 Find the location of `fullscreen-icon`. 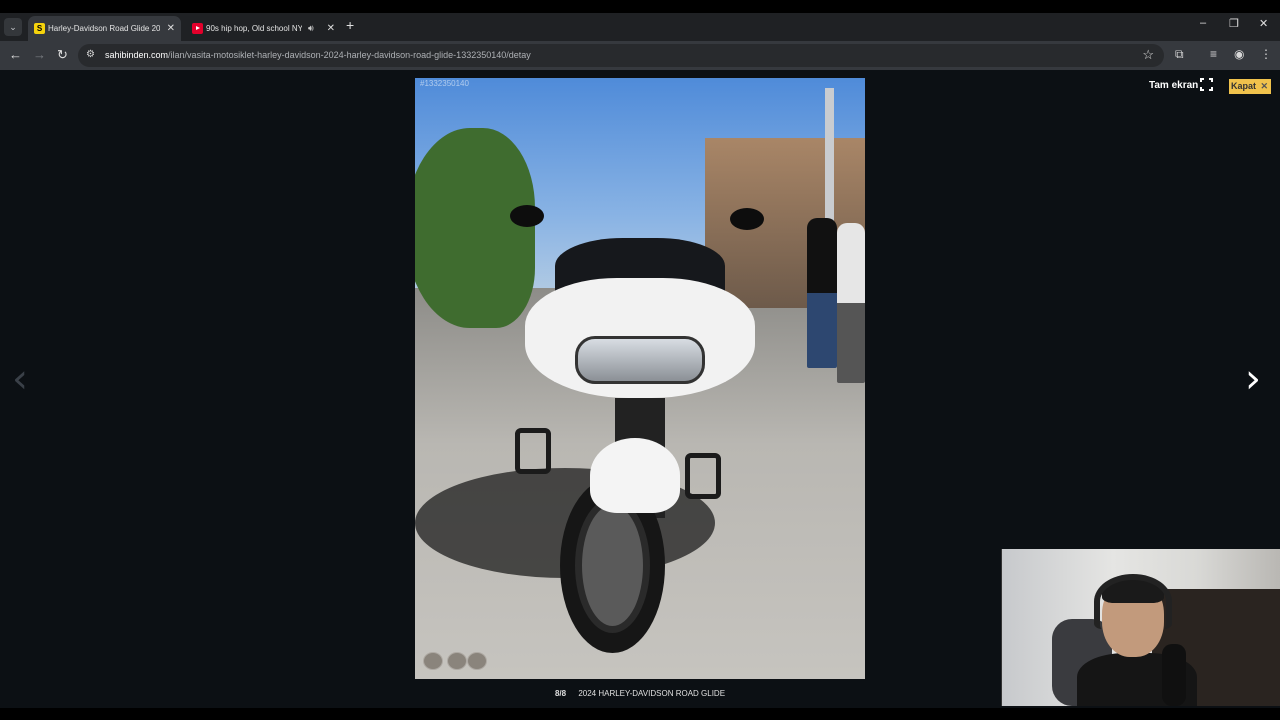

fullscreen-icon is located at coordinates (1206, 84).